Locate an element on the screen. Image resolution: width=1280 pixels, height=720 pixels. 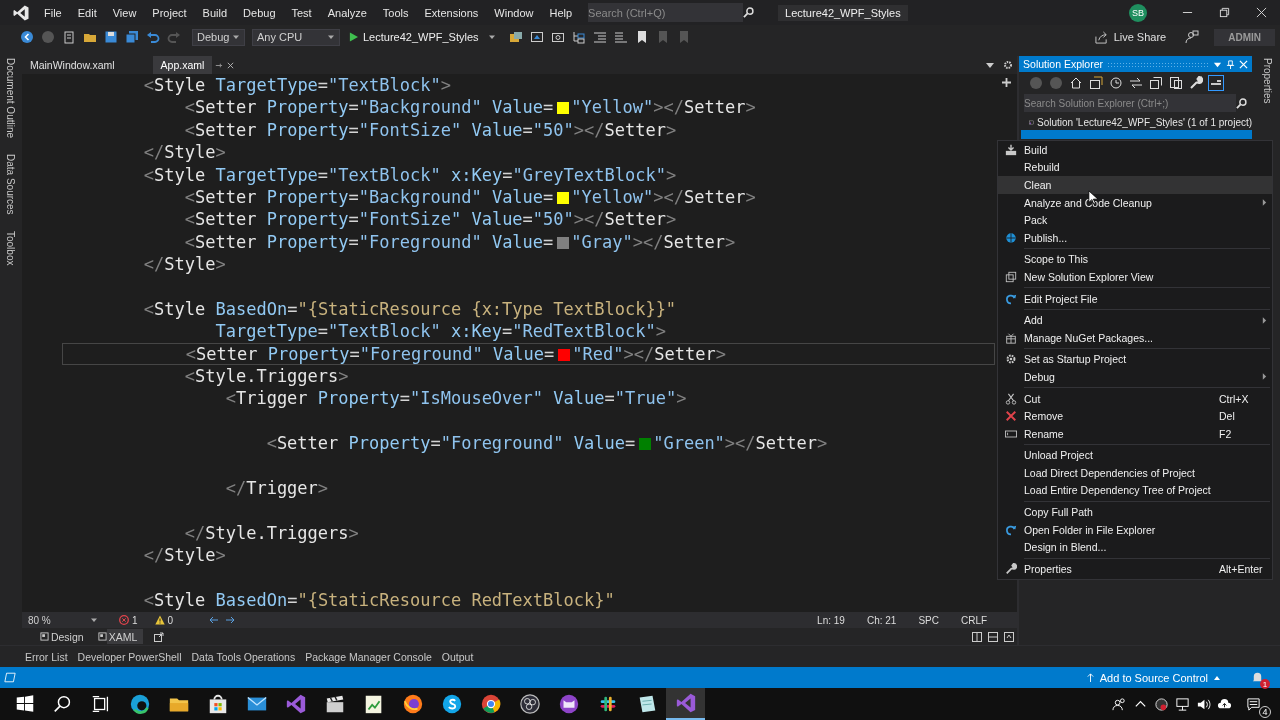
menu-item: Properties Alt+Enter is located at coordinates (1135, 569).